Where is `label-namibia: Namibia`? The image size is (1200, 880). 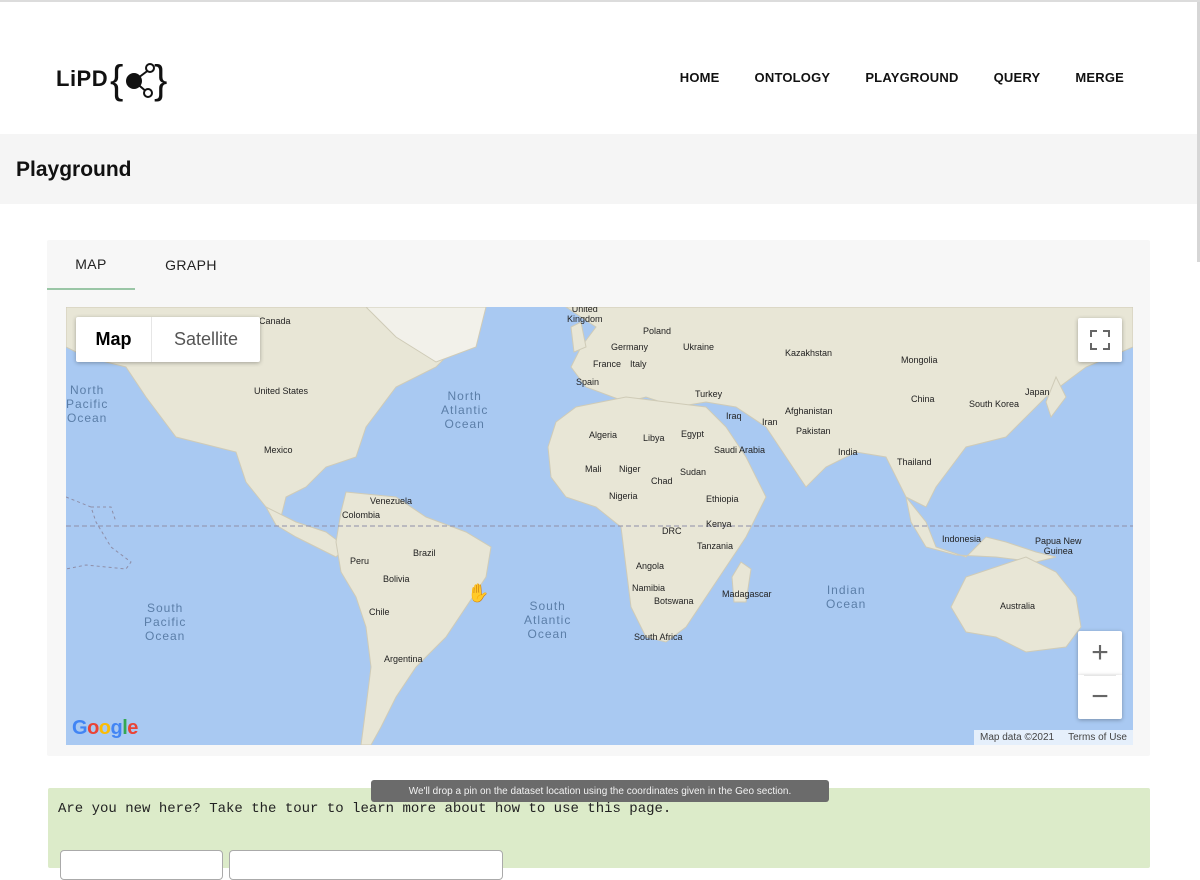 label-namibia: Namibia is located at coordinates (649, 588).